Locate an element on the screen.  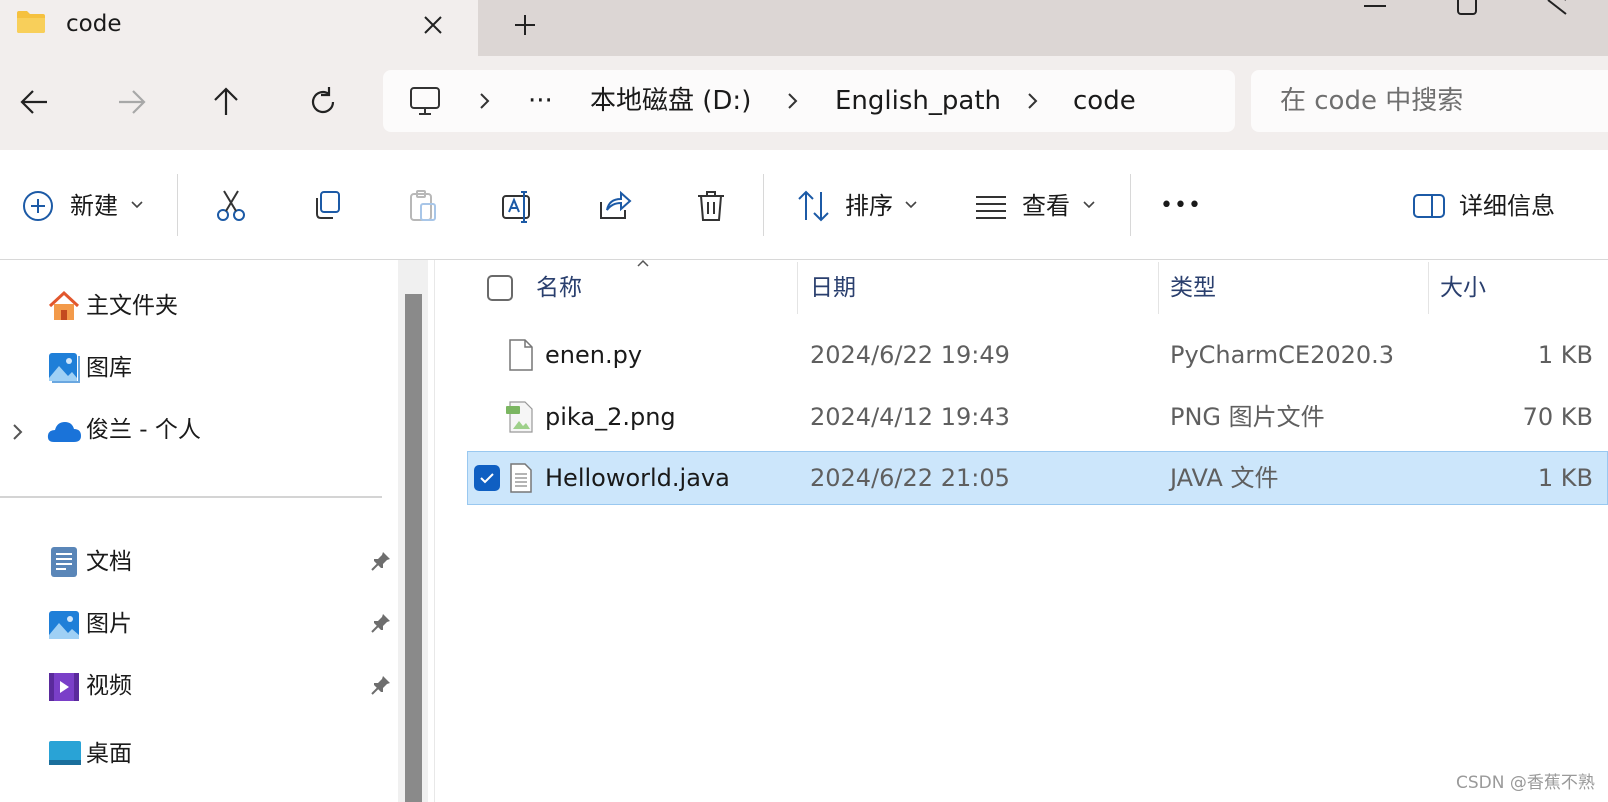
forward-icon is located at coordinates (131, 102).